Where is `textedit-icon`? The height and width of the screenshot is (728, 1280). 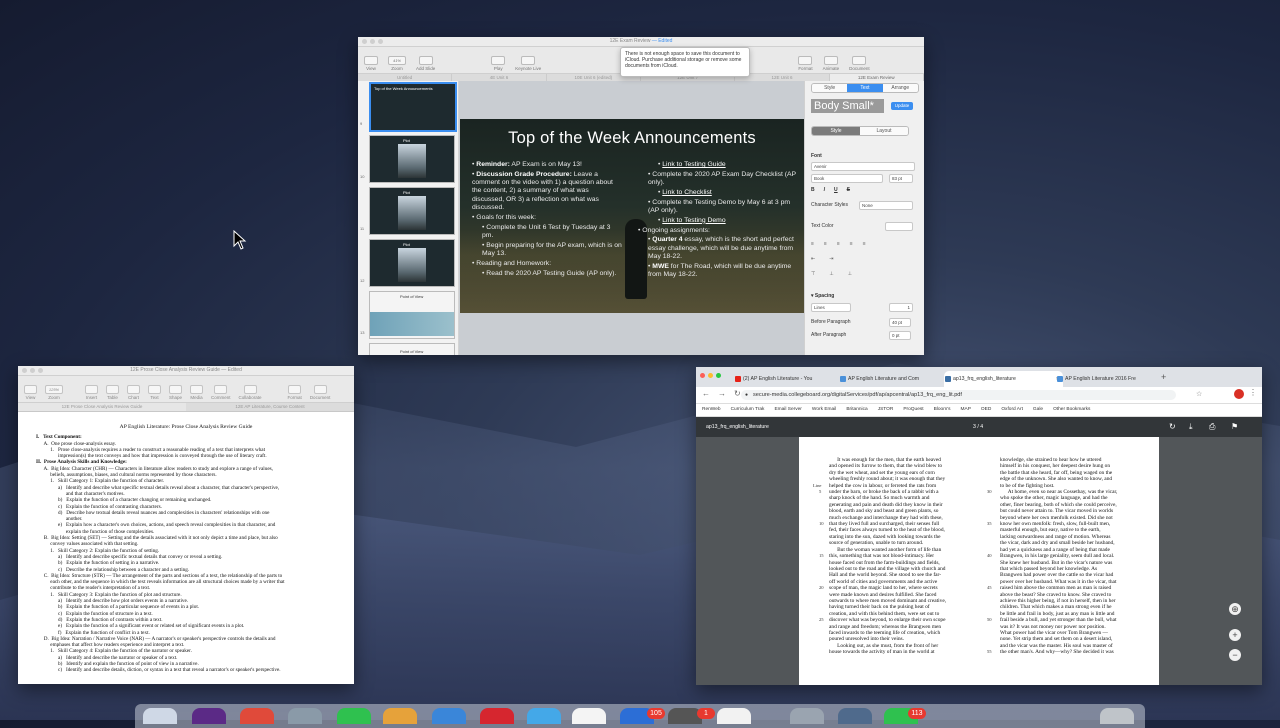 textedit-icon is located at coordinates (589, 716).